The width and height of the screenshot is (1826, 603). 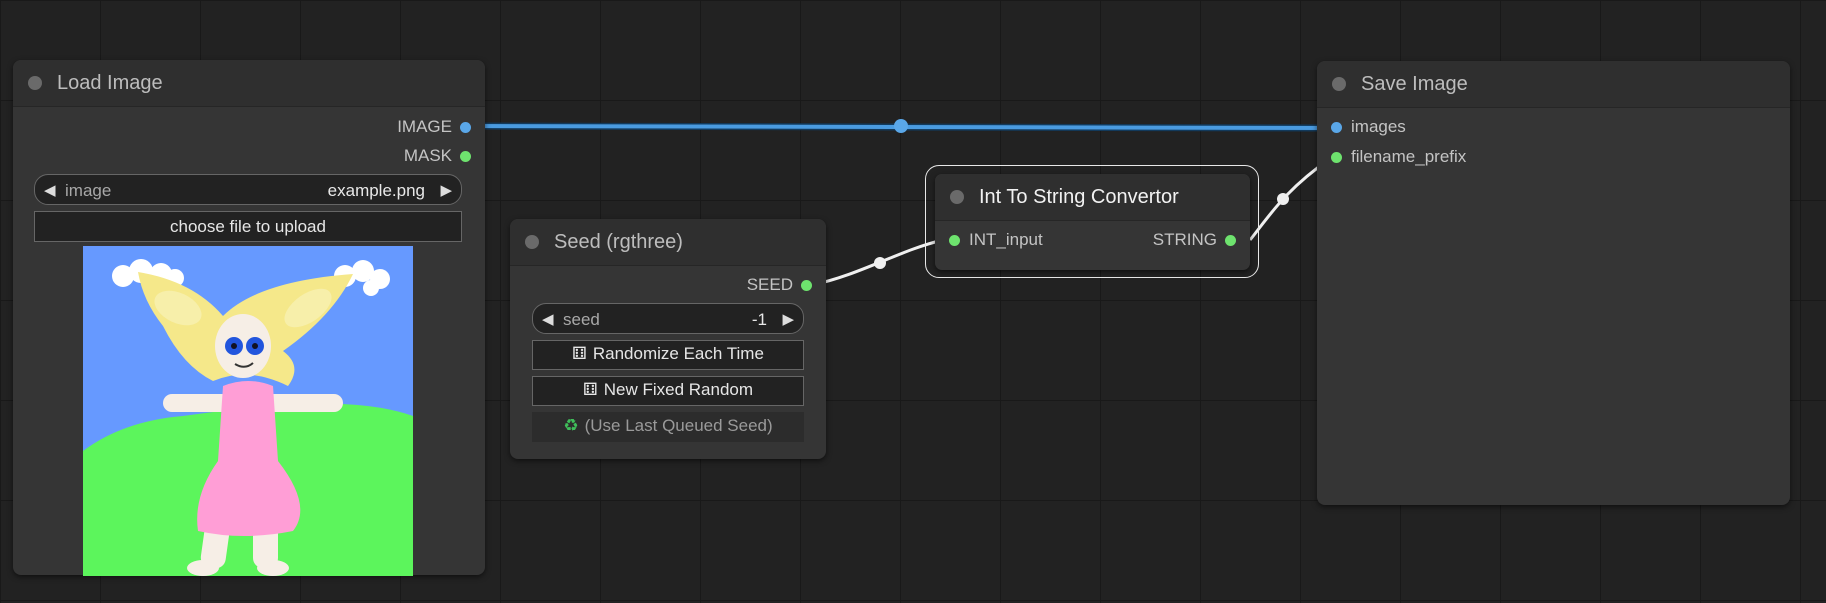 I want to click on seed-number-widget: ◀ seed -1 ▶, so click(x=668, y=318).